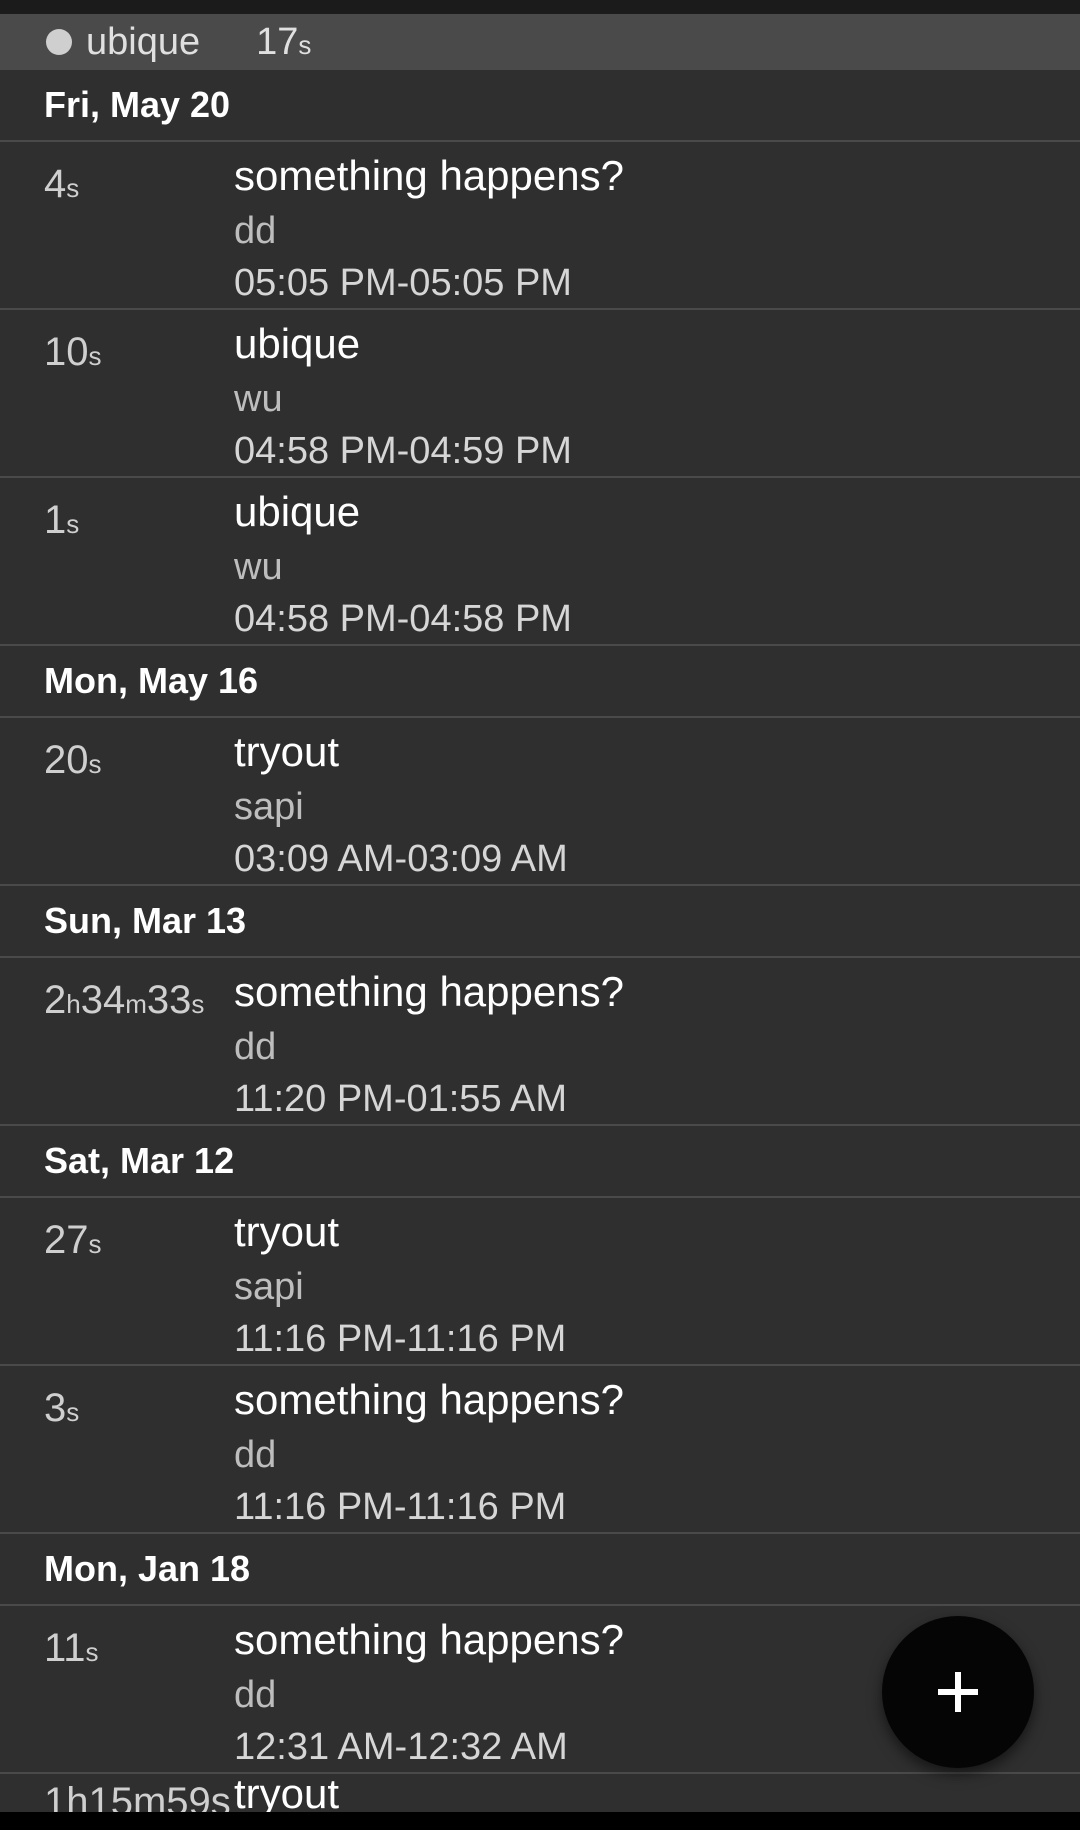 The height and width of the screenshot is (1830, 1080). Describe the element at coordinates (540, 7) in the screenshot. I see `status-bar` at that location.